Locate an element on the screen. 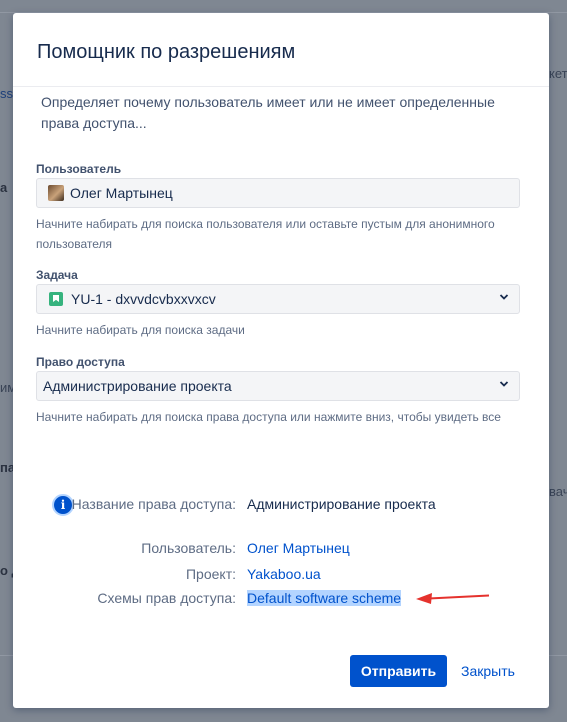 The image size is (567, 722). result-permission-name-value: Администрирование проекта is located at coordinates (341, 504).